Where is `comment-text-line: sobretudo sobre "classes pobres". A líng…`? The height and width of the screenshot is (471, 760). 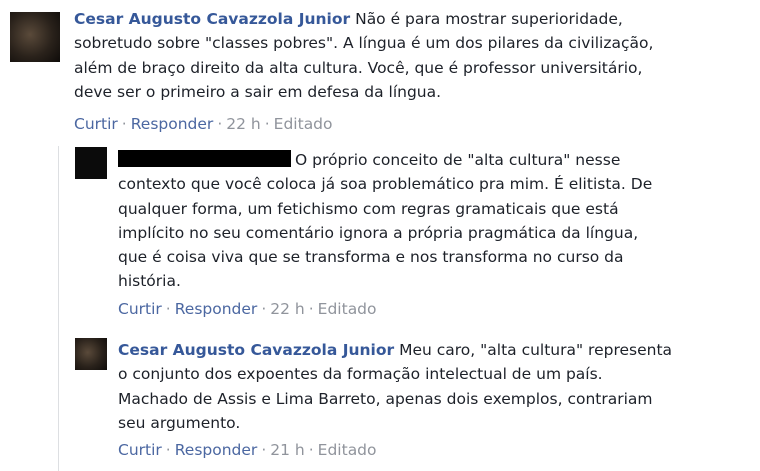 comment-text-line: sobretudo sobre "classes pobres". A líng… is located at coordinates (364, 43).